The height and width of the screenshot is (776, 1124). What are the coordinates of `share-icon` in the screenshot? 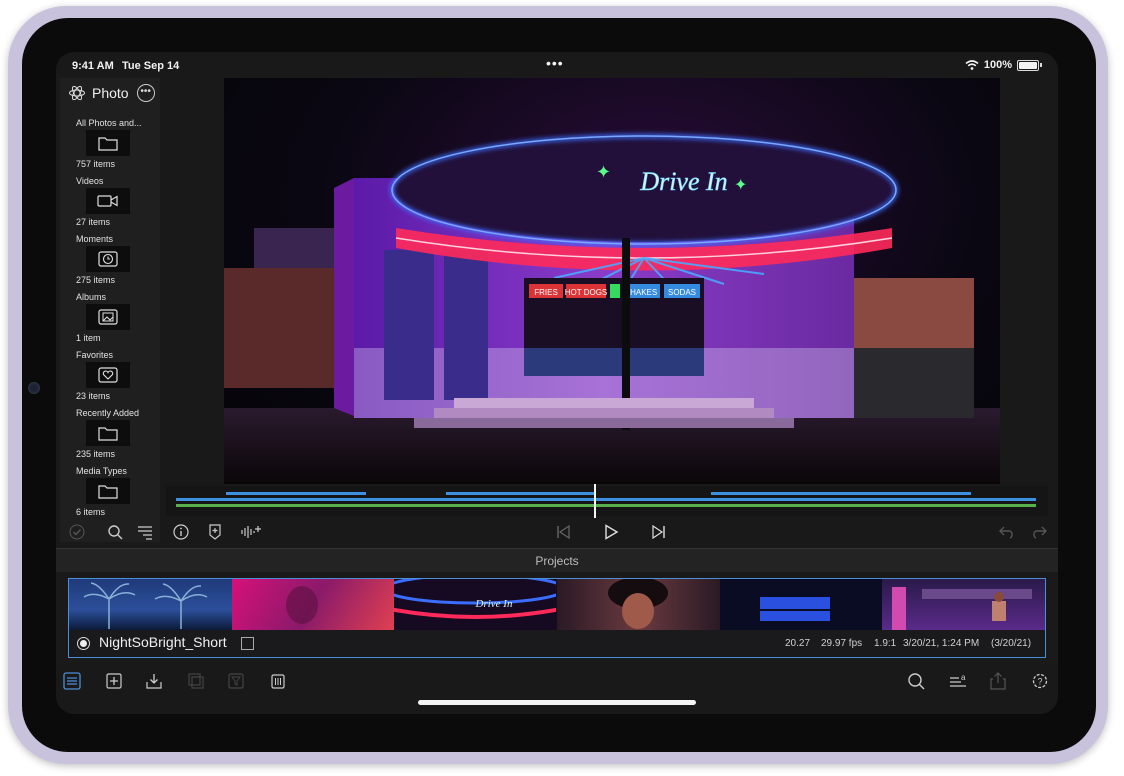 It's located at (998, 681).